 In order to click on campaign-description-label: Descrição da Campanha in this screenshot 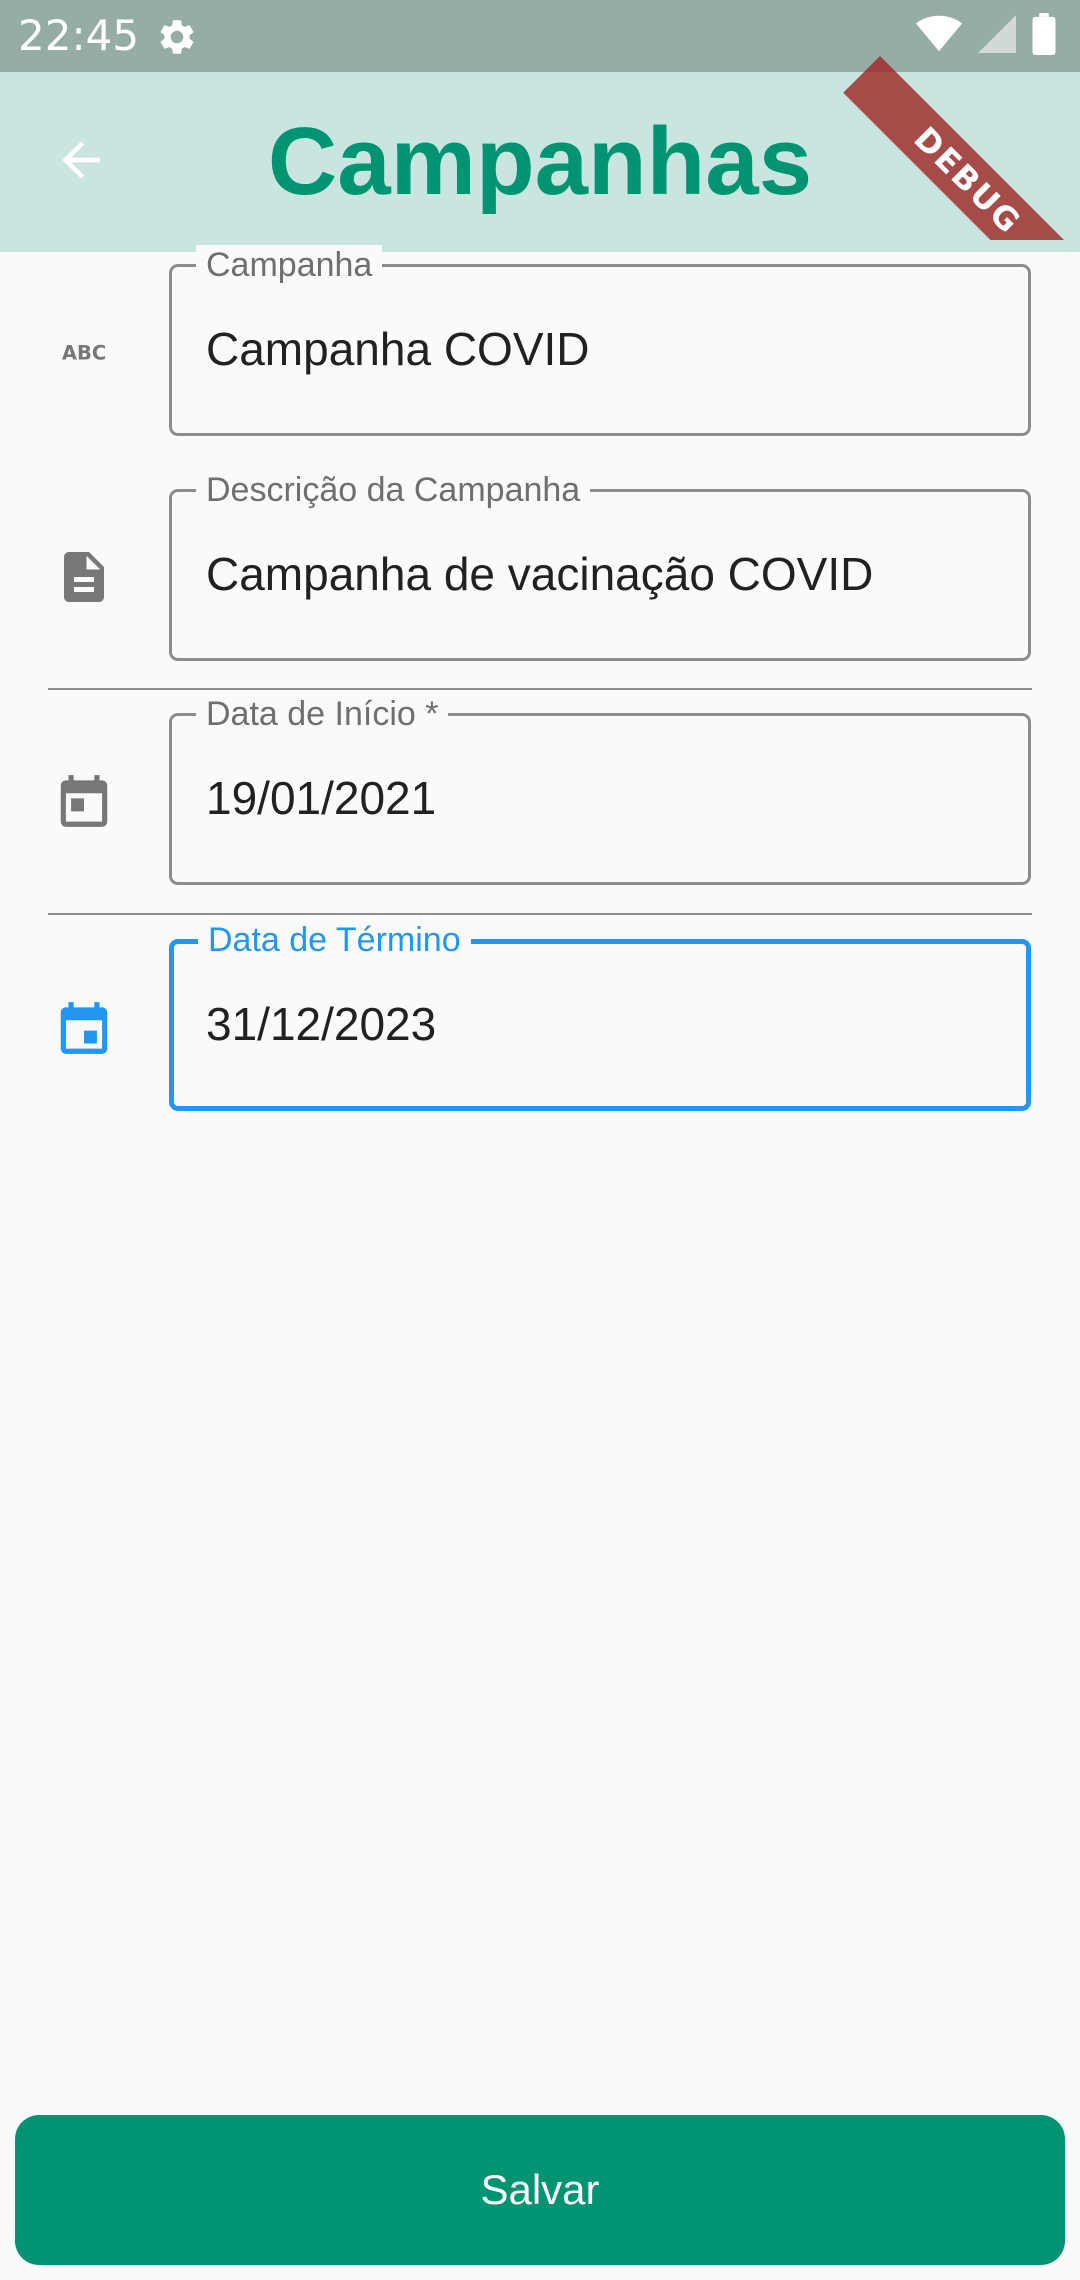, I will do `click(393, 490)`.